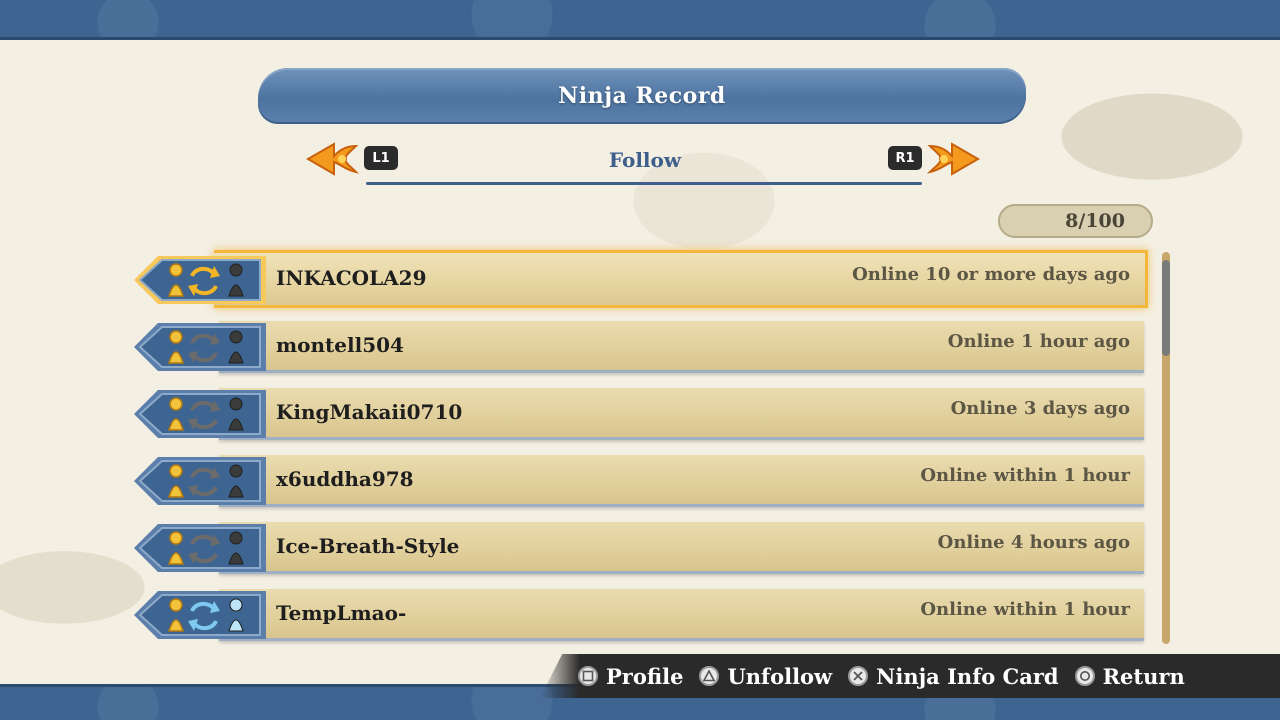  Describe the element at coordinates (340, 345) in the screenshot. I see `player-name: montell504` at that location.